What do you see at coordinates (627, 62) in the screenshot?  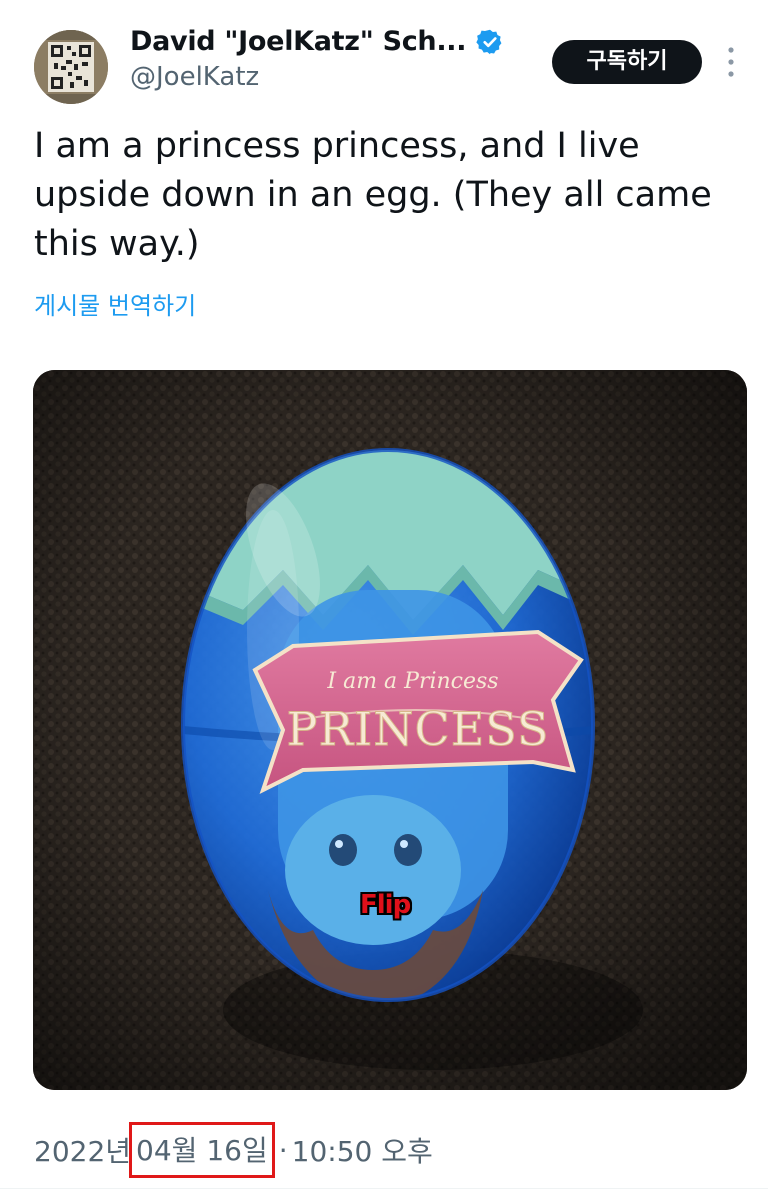 I see `subscribe-button: 구독하기` at bounding box center [627, 62].